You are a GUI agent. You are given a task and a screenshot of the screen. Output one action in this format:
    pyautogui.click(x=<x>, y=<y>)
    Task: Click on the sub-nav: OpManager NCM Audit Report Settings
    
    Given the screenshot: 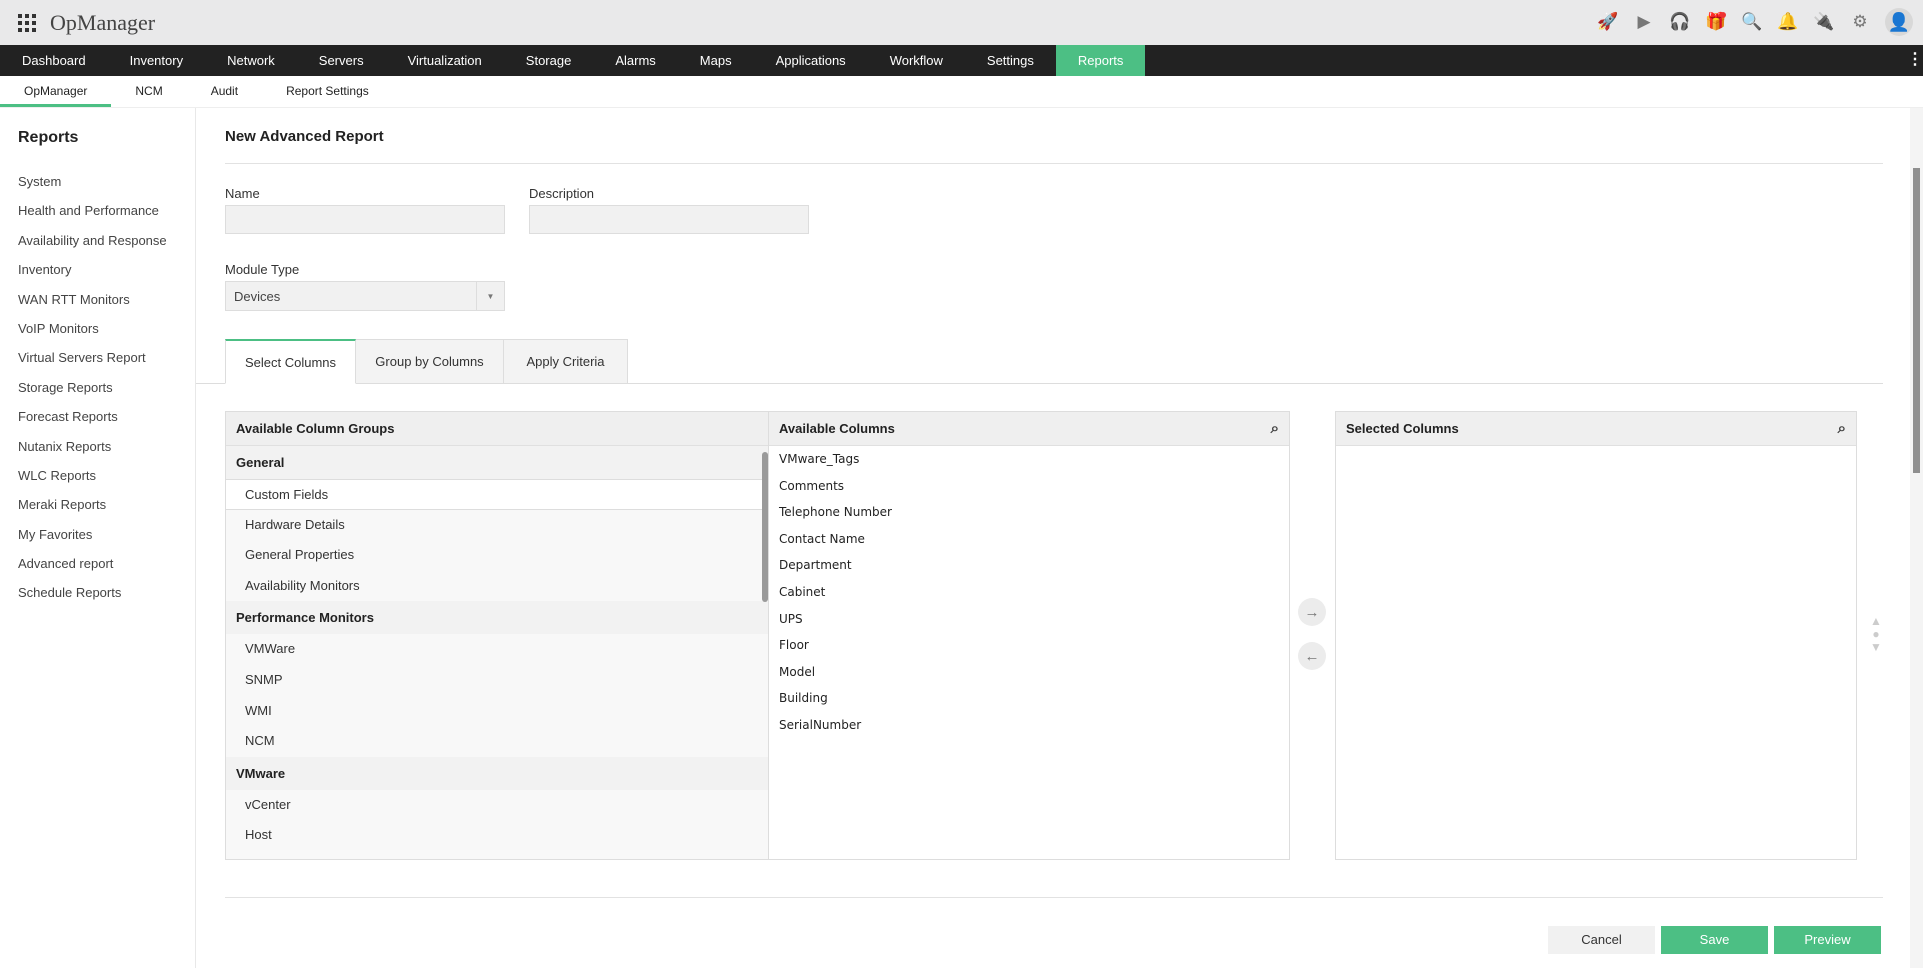 What is the action you would take?
    pyautogui.click(x=961, y=92)
    